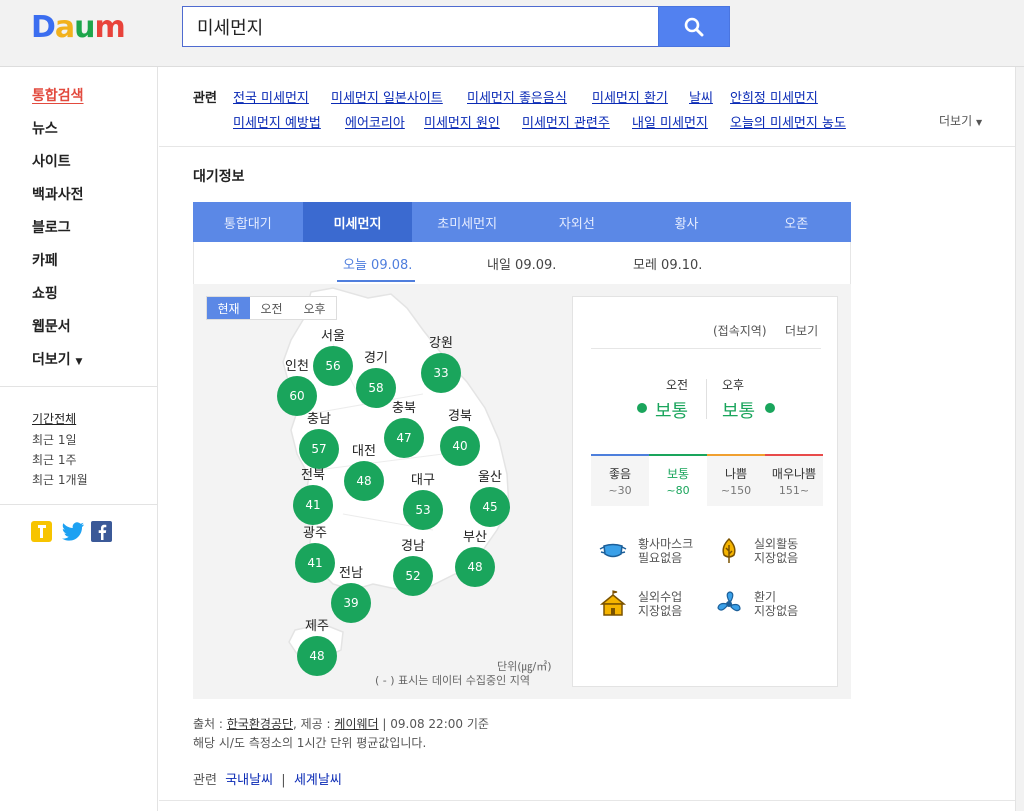 This screenshot has height=811, width=1024. I want to click on school-icon, so click(613, 603).